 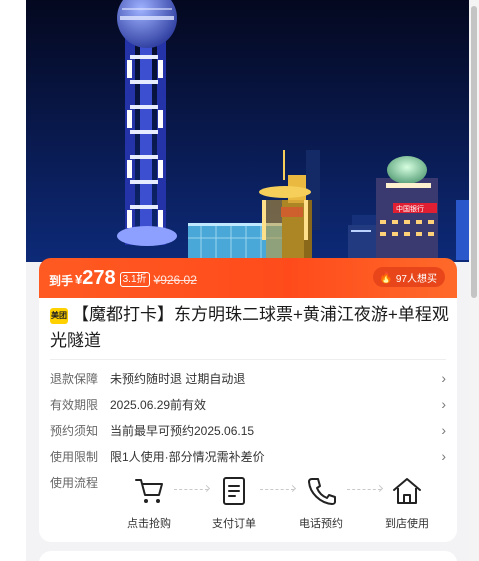 I want to click on flame-icon: 🔥, so click(x=386, y=277).